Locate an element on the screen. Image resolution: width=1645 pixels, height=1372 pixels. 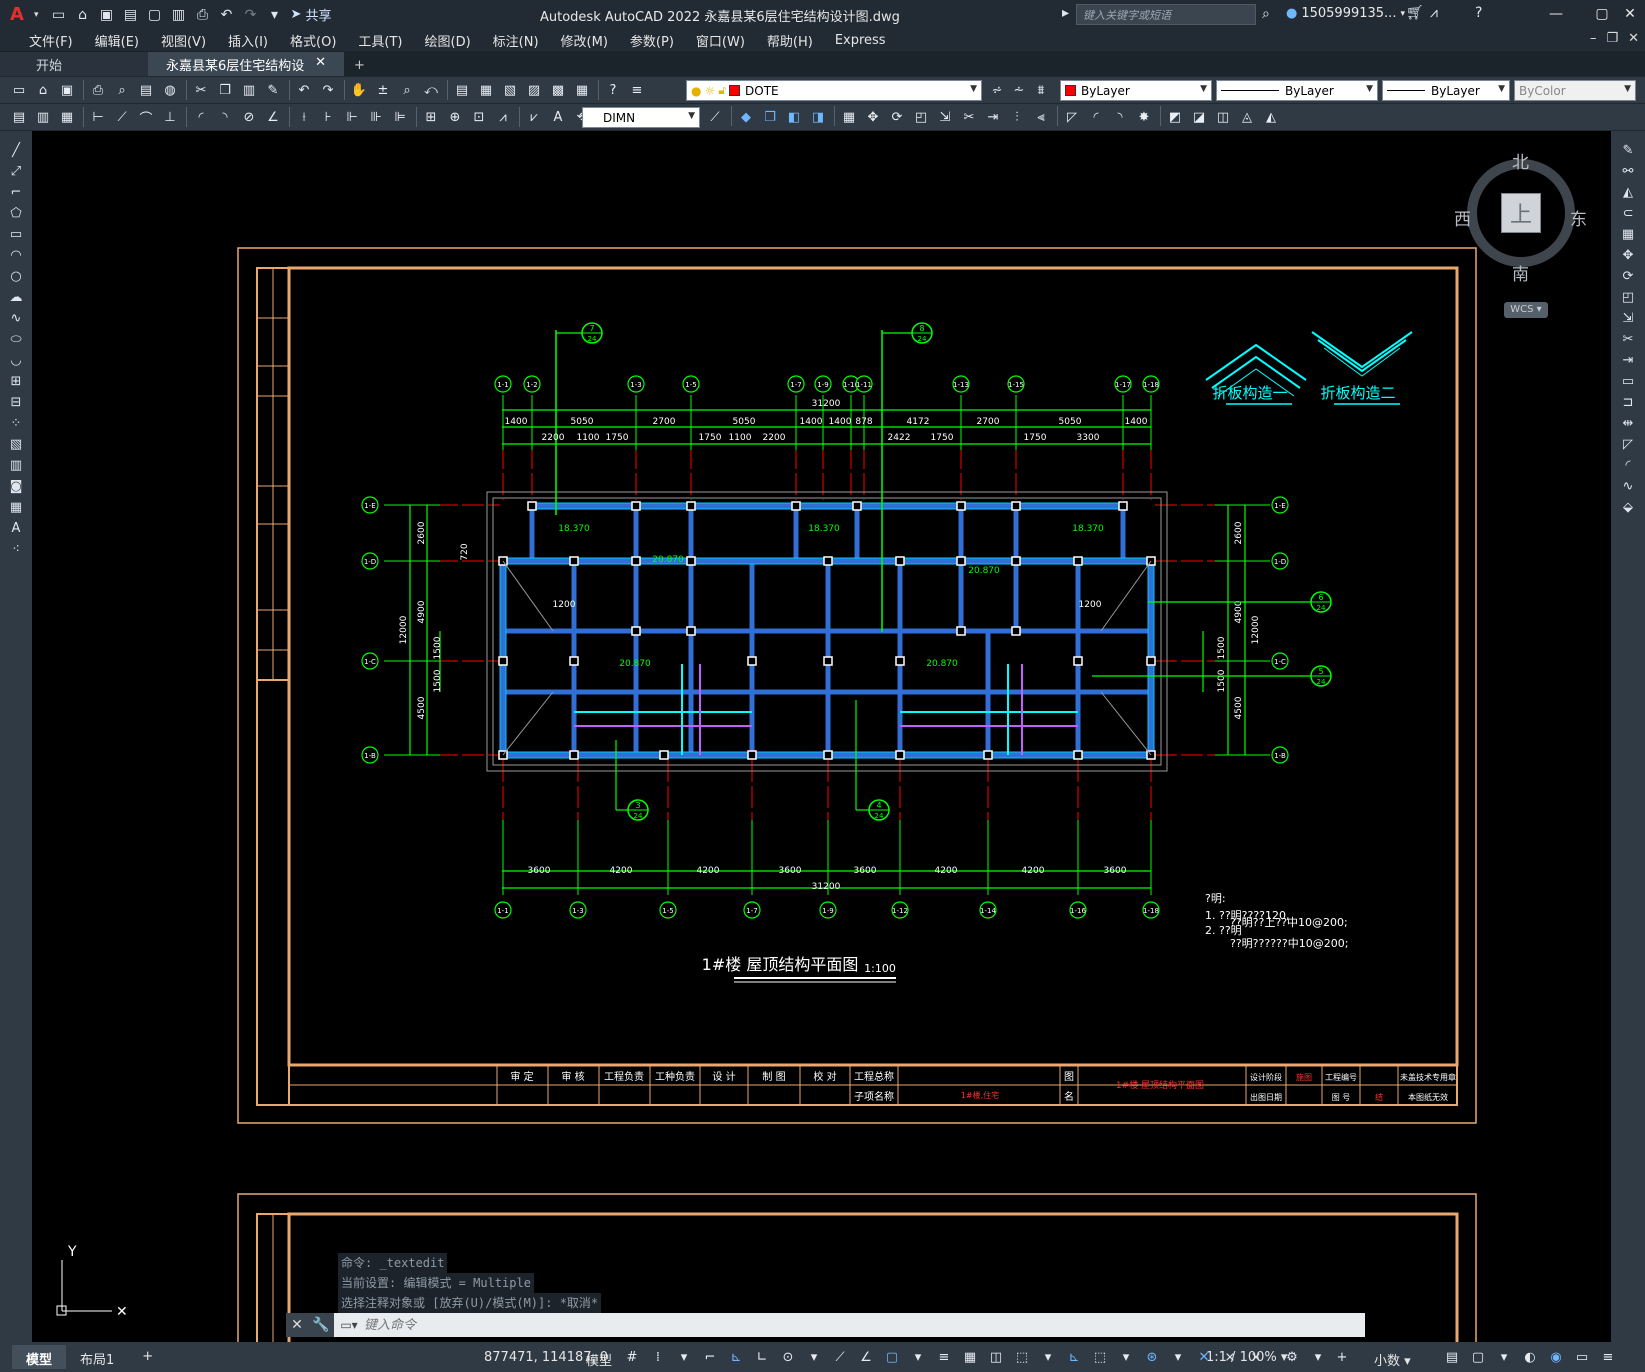
chamfer-side-icon: ◸ is located at coordinates (1628, 444).